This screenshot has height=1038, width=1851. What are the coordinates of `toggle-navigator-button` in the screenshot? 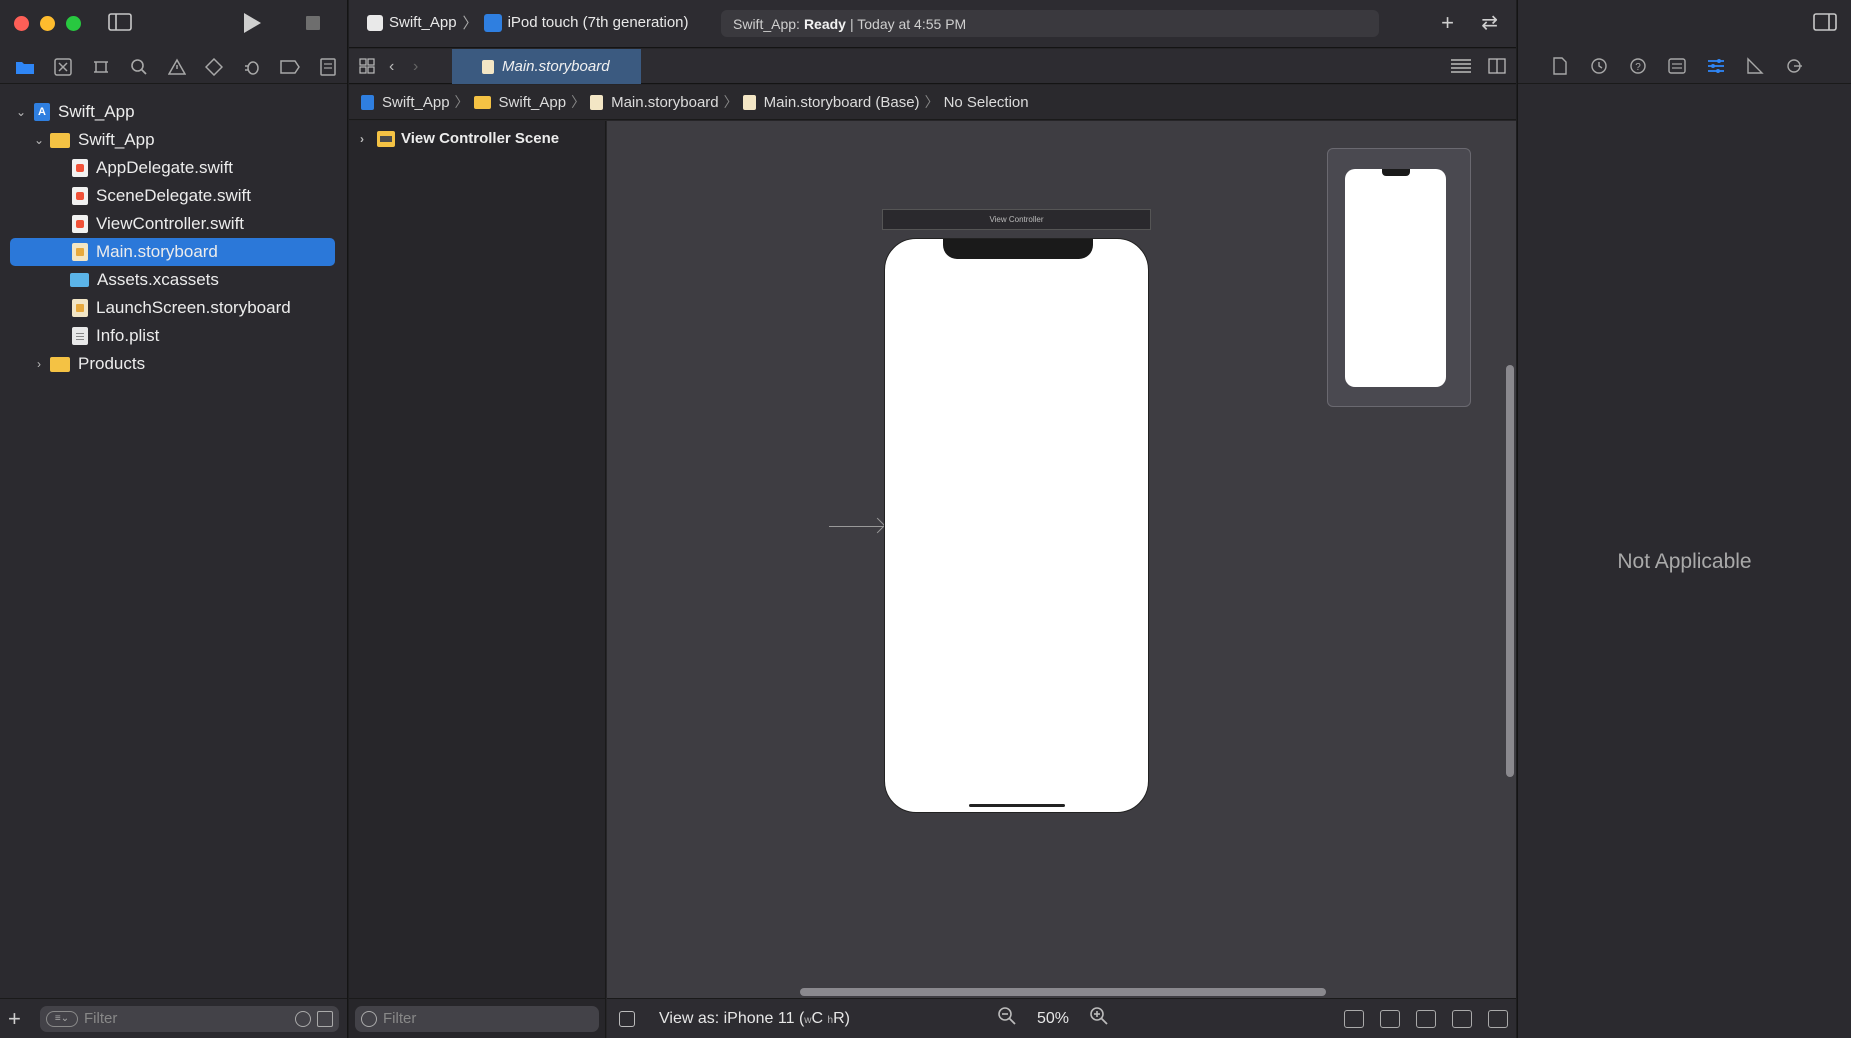 It's located at (120, 22).